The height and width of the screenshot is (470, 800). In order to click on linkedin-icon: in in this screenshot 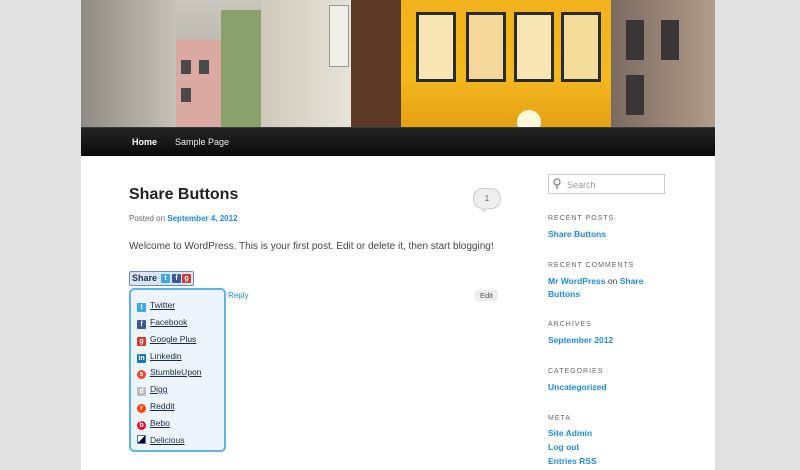, I will do `click(141, 358)`.